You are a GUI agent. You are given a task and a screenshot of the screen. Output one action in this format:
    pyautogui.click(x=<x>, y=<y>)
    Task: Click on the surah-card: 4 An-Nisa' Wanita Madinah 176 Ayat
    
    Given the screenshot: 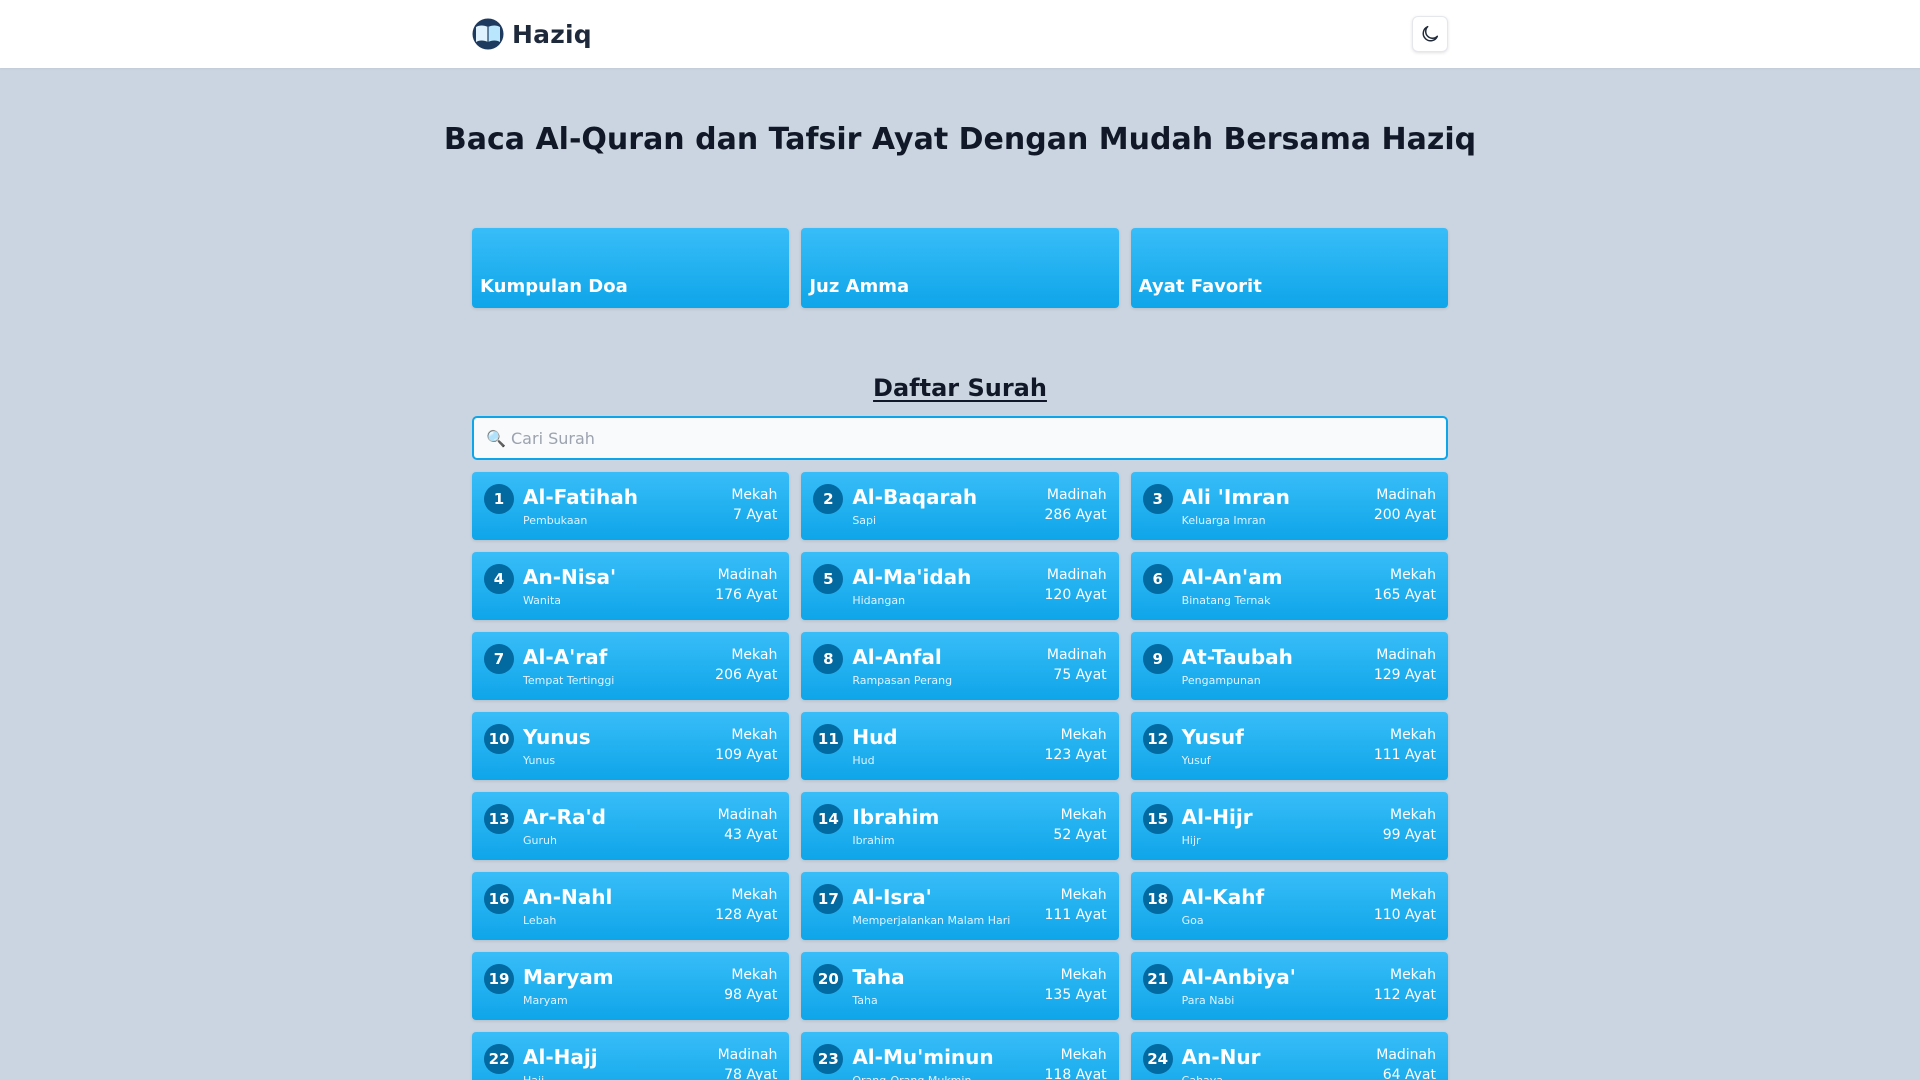 What is the action you would take?
    pyautogui.click(x=631, y=586)
    